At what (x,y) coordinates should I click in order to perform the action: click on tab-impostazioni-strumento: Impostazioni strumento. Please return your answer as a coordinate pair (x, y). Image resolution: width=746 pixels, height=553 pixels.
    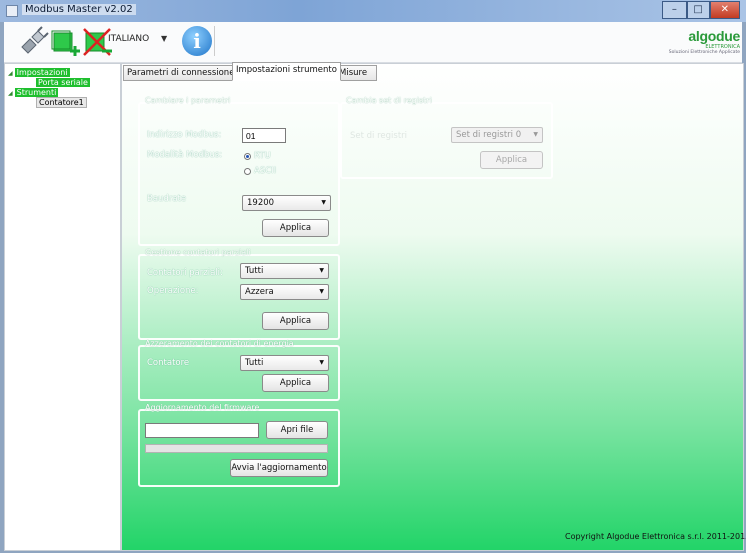
    Looking at the image, I should click on (286, 71).